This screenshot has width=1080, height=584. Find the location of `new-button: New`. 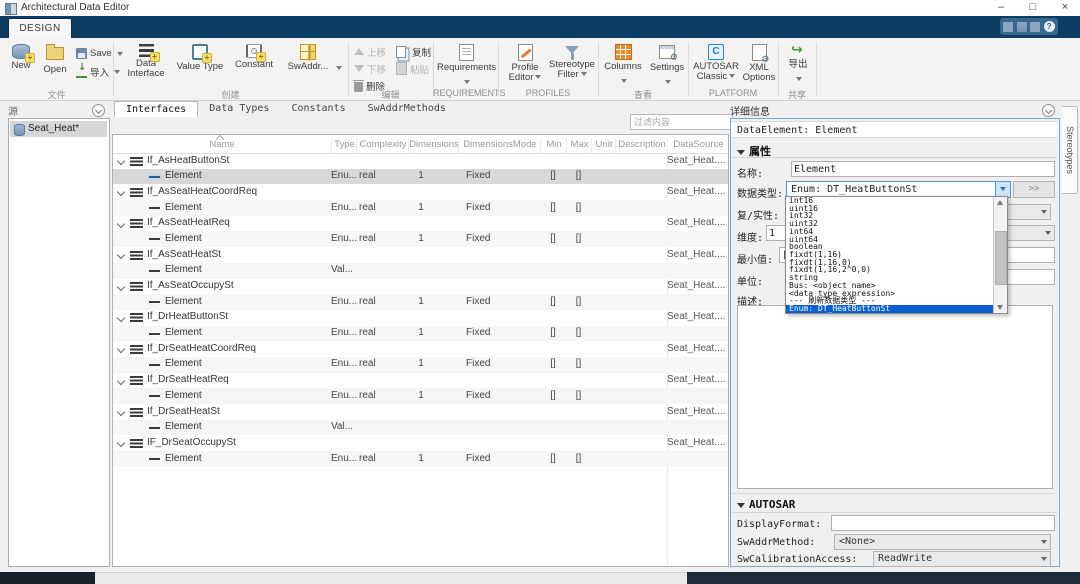

new-button: New is located at coordinates (21, 56).